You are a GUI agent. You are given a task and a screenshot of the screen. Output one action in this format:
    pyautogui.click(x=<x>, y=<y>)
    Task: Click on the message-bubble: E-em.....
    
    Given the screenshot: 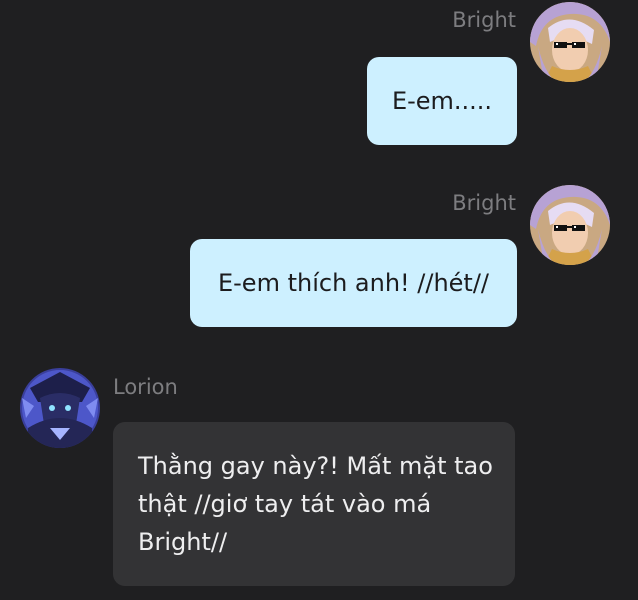 What is the action you would take?
    pyautogui.click(x=442, y=101)
    